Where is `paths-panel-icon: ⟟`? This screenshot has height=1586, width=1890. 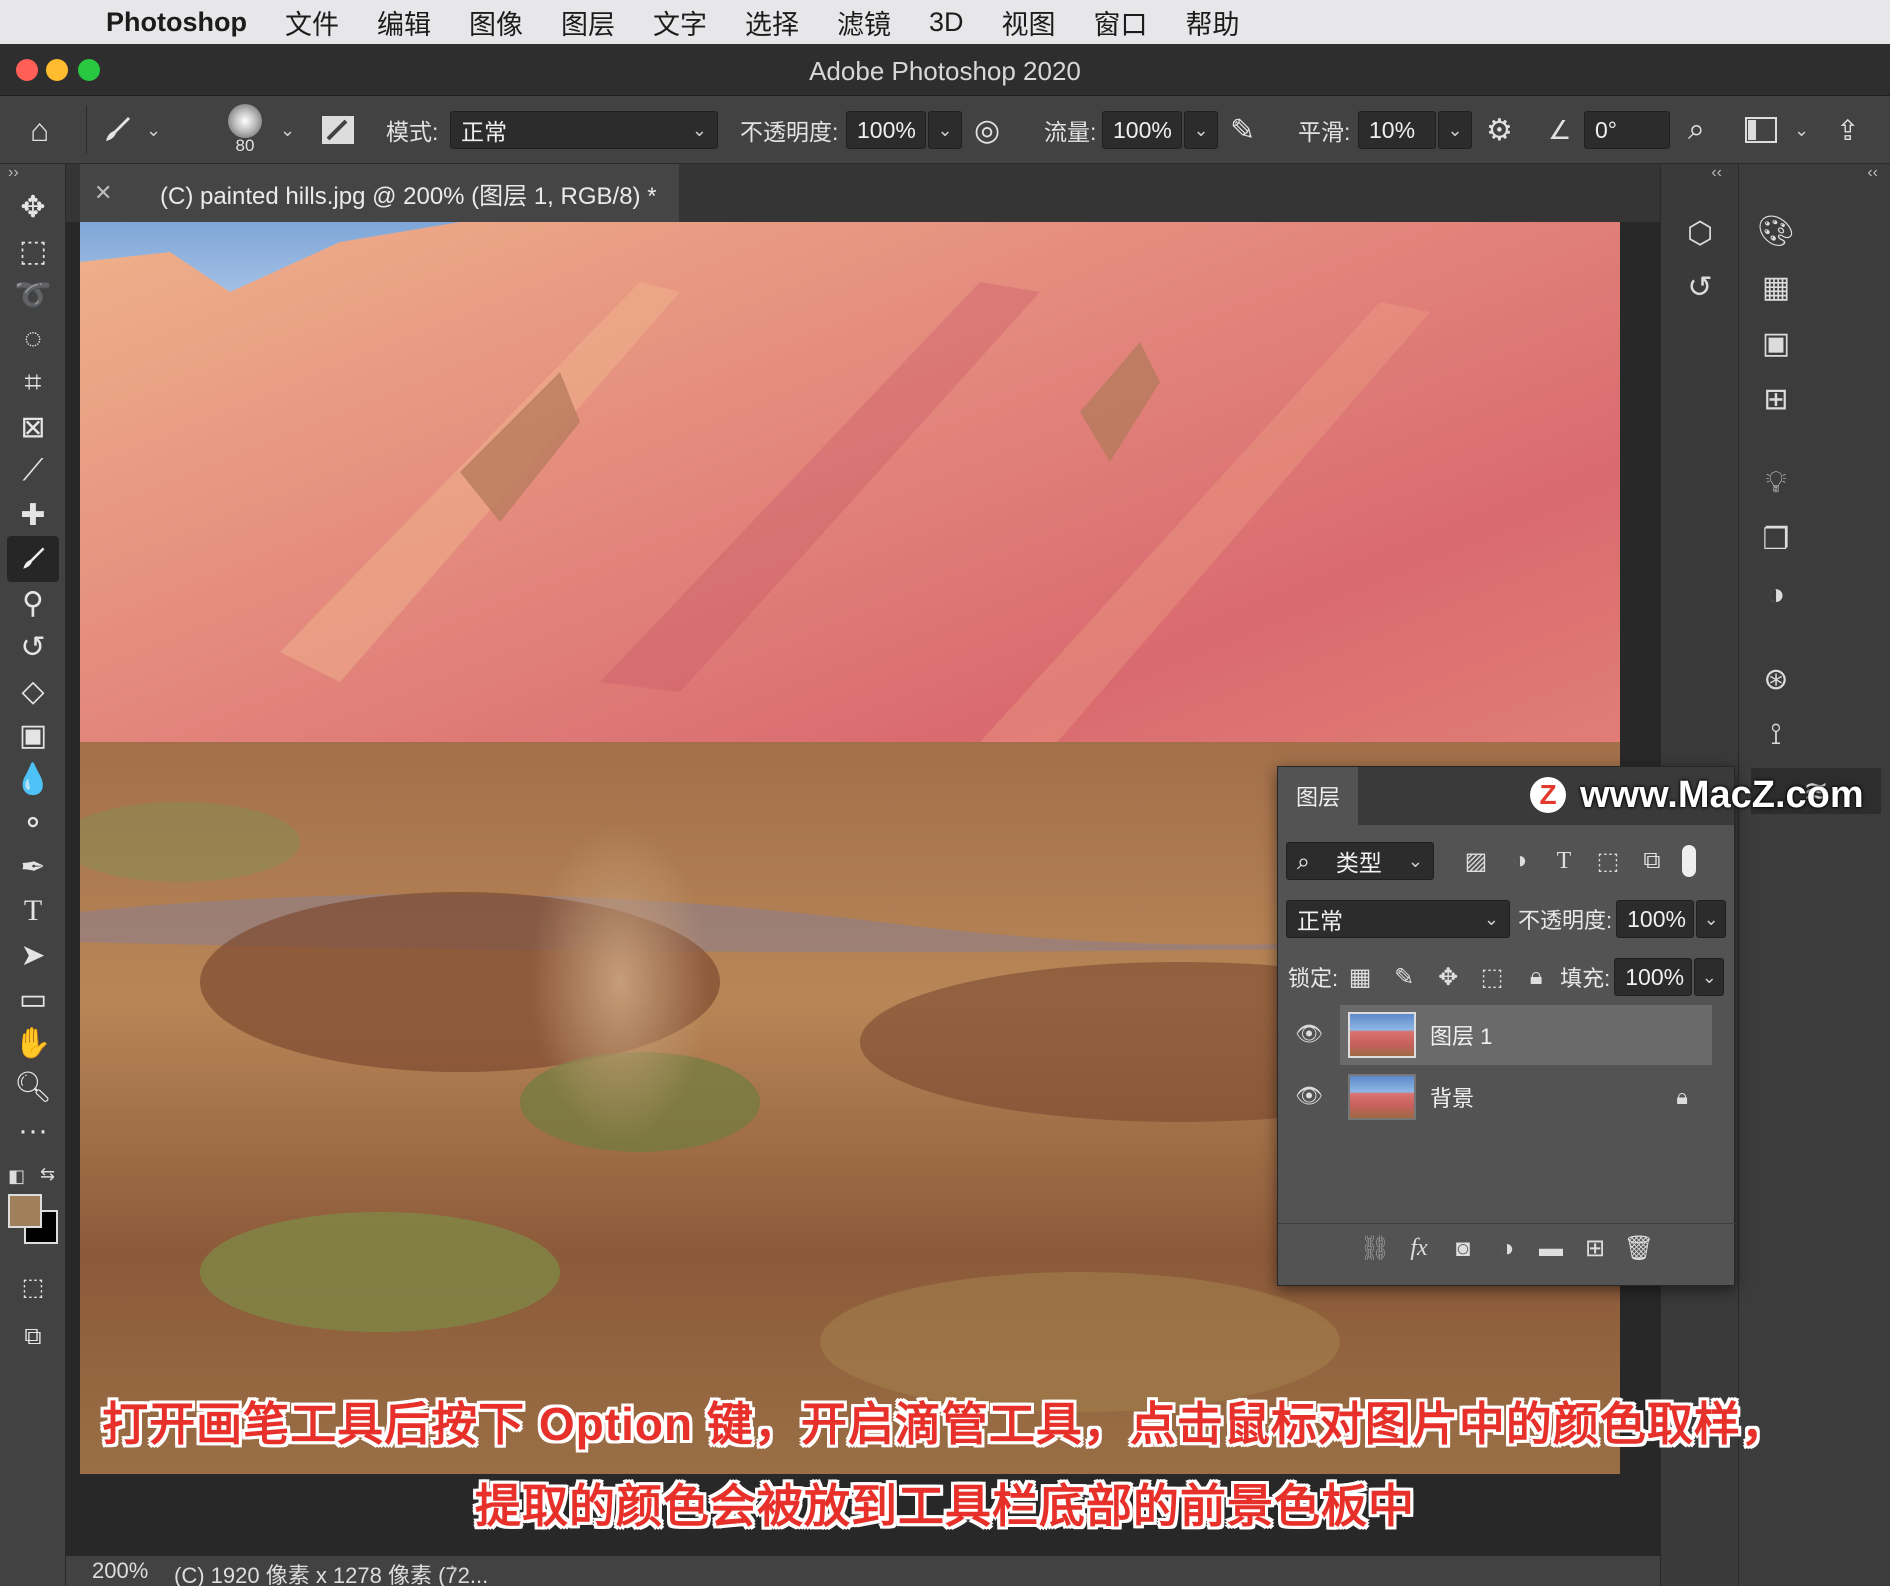
paths-panel-icon: ⟟ is located at coordinates (1776, 735).